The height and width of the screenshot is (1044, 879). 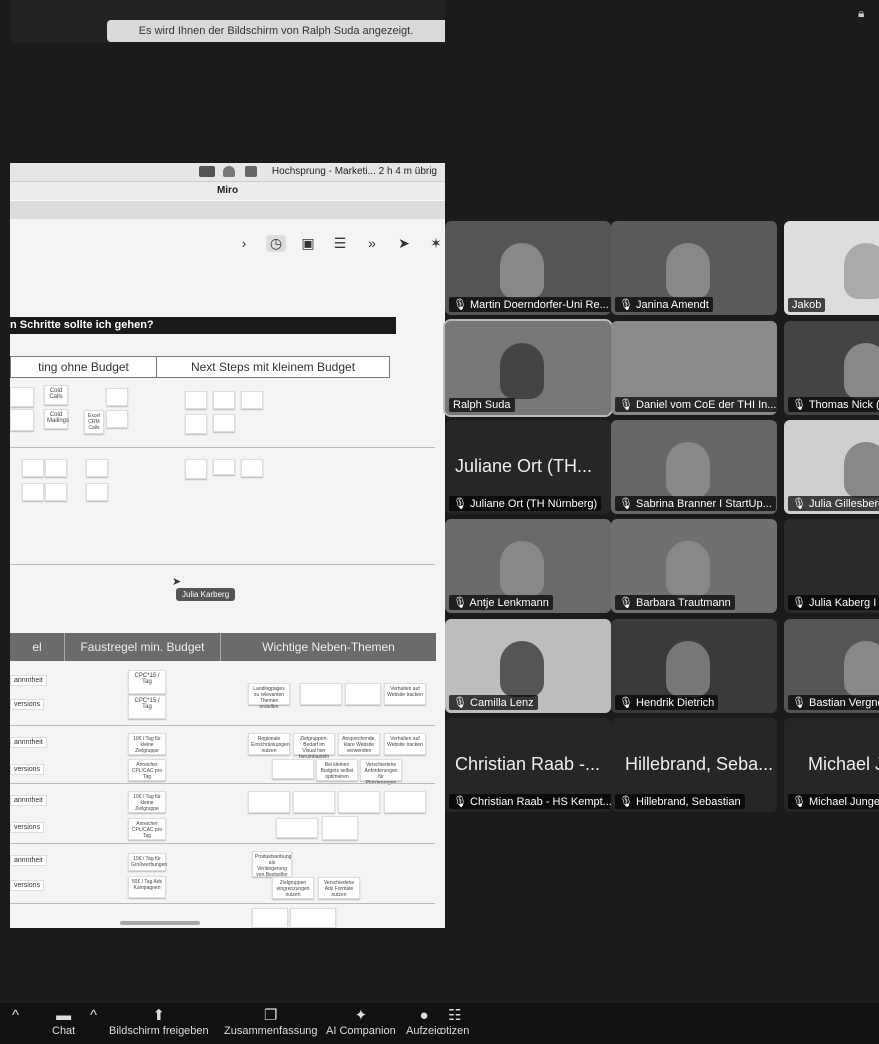 I want to click on notes-button: ☷ otizen, so click(x=454, y=1022).